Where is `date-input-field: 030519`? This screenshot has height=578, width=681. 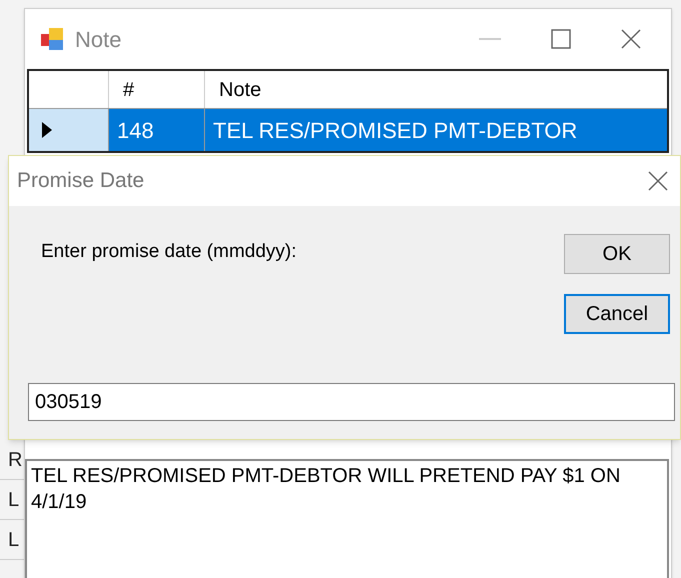
date-input-field: 030519 is located at coordinates (351, 402).